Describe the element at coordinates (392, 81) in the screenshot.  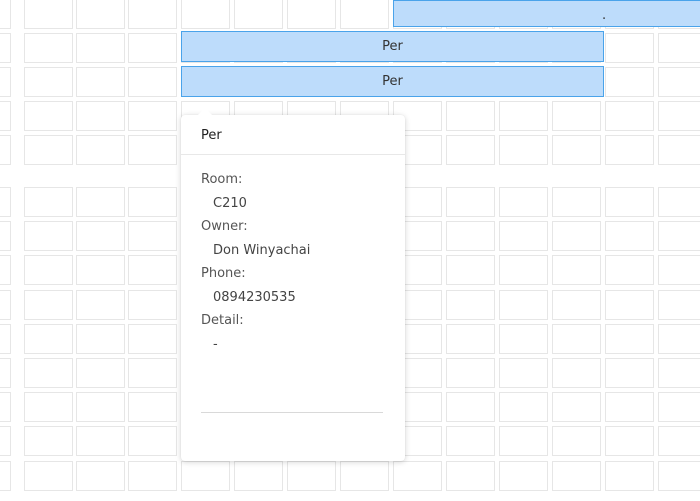
I see `event-bar-per-2: Per` at that location.